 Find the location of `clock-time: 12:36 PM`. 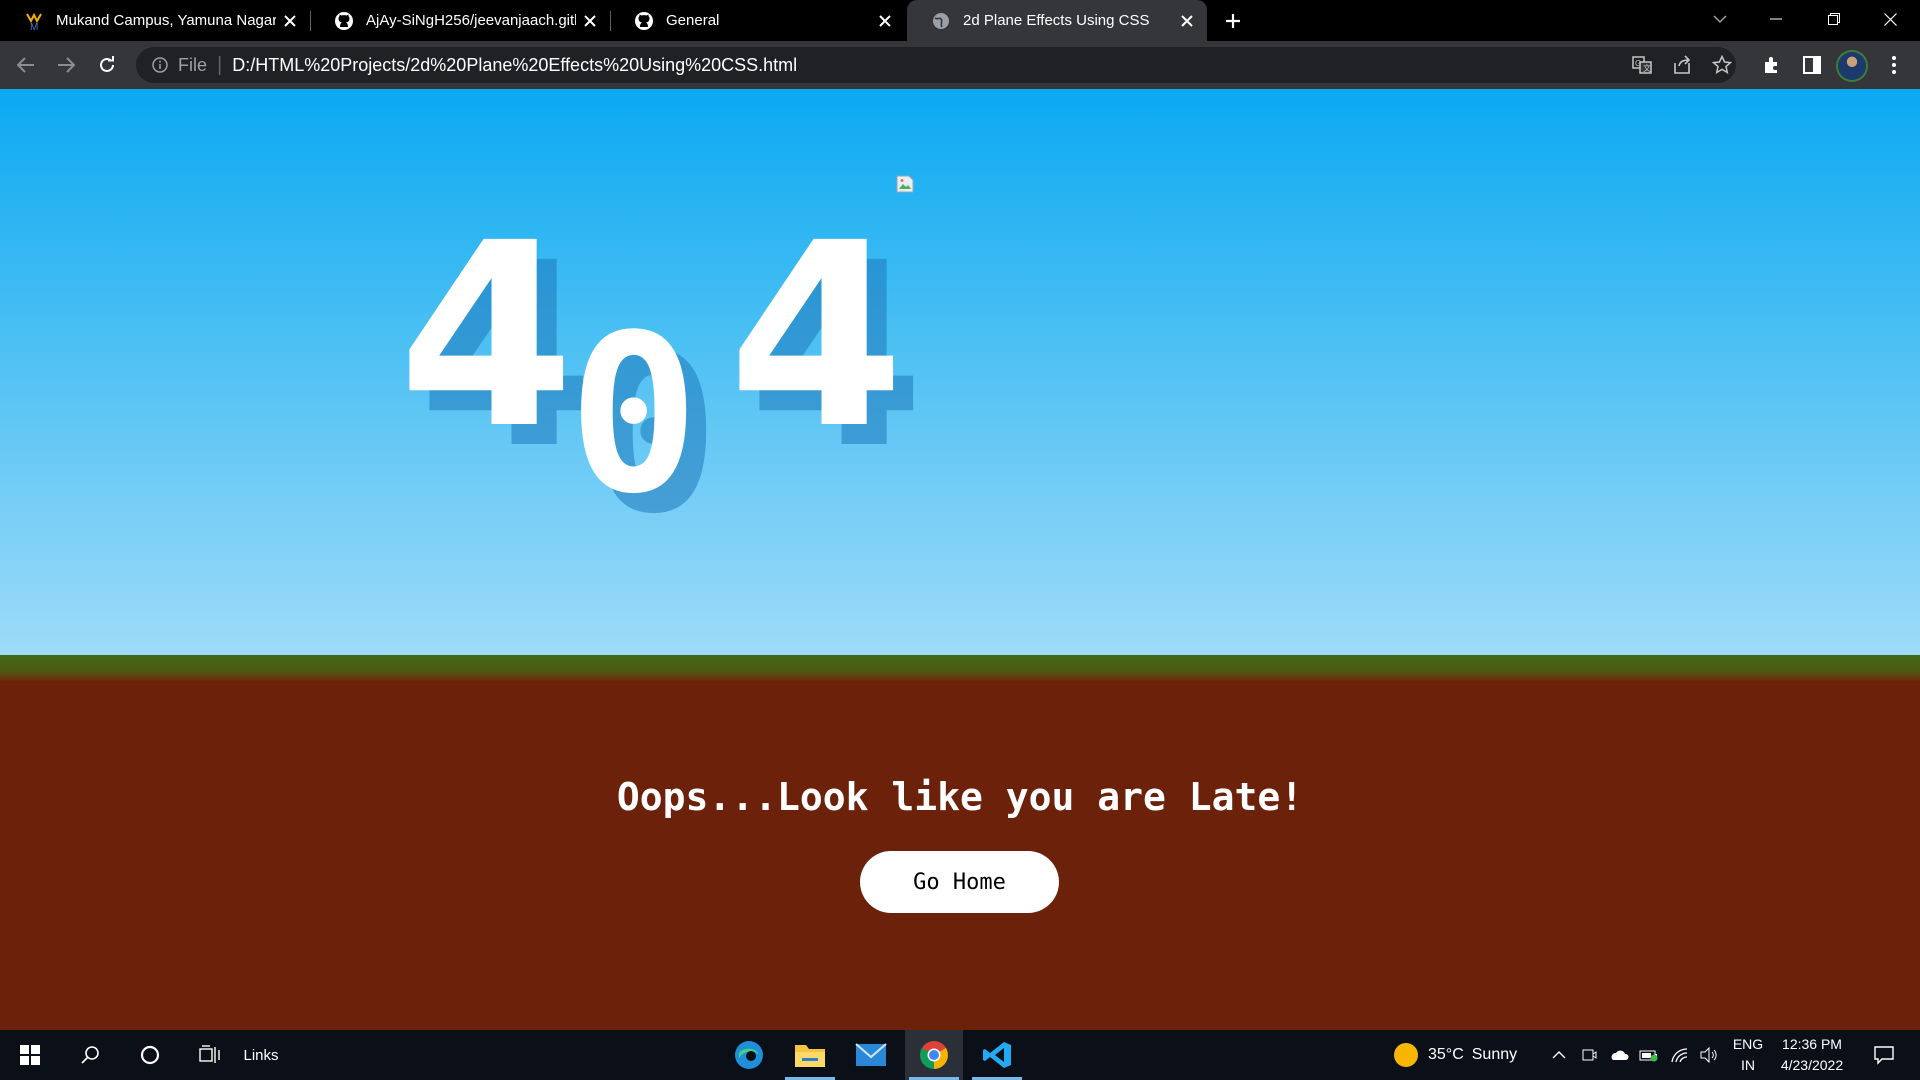

clock-time: 12:36 PM is located at coordinates (1812, 1044).